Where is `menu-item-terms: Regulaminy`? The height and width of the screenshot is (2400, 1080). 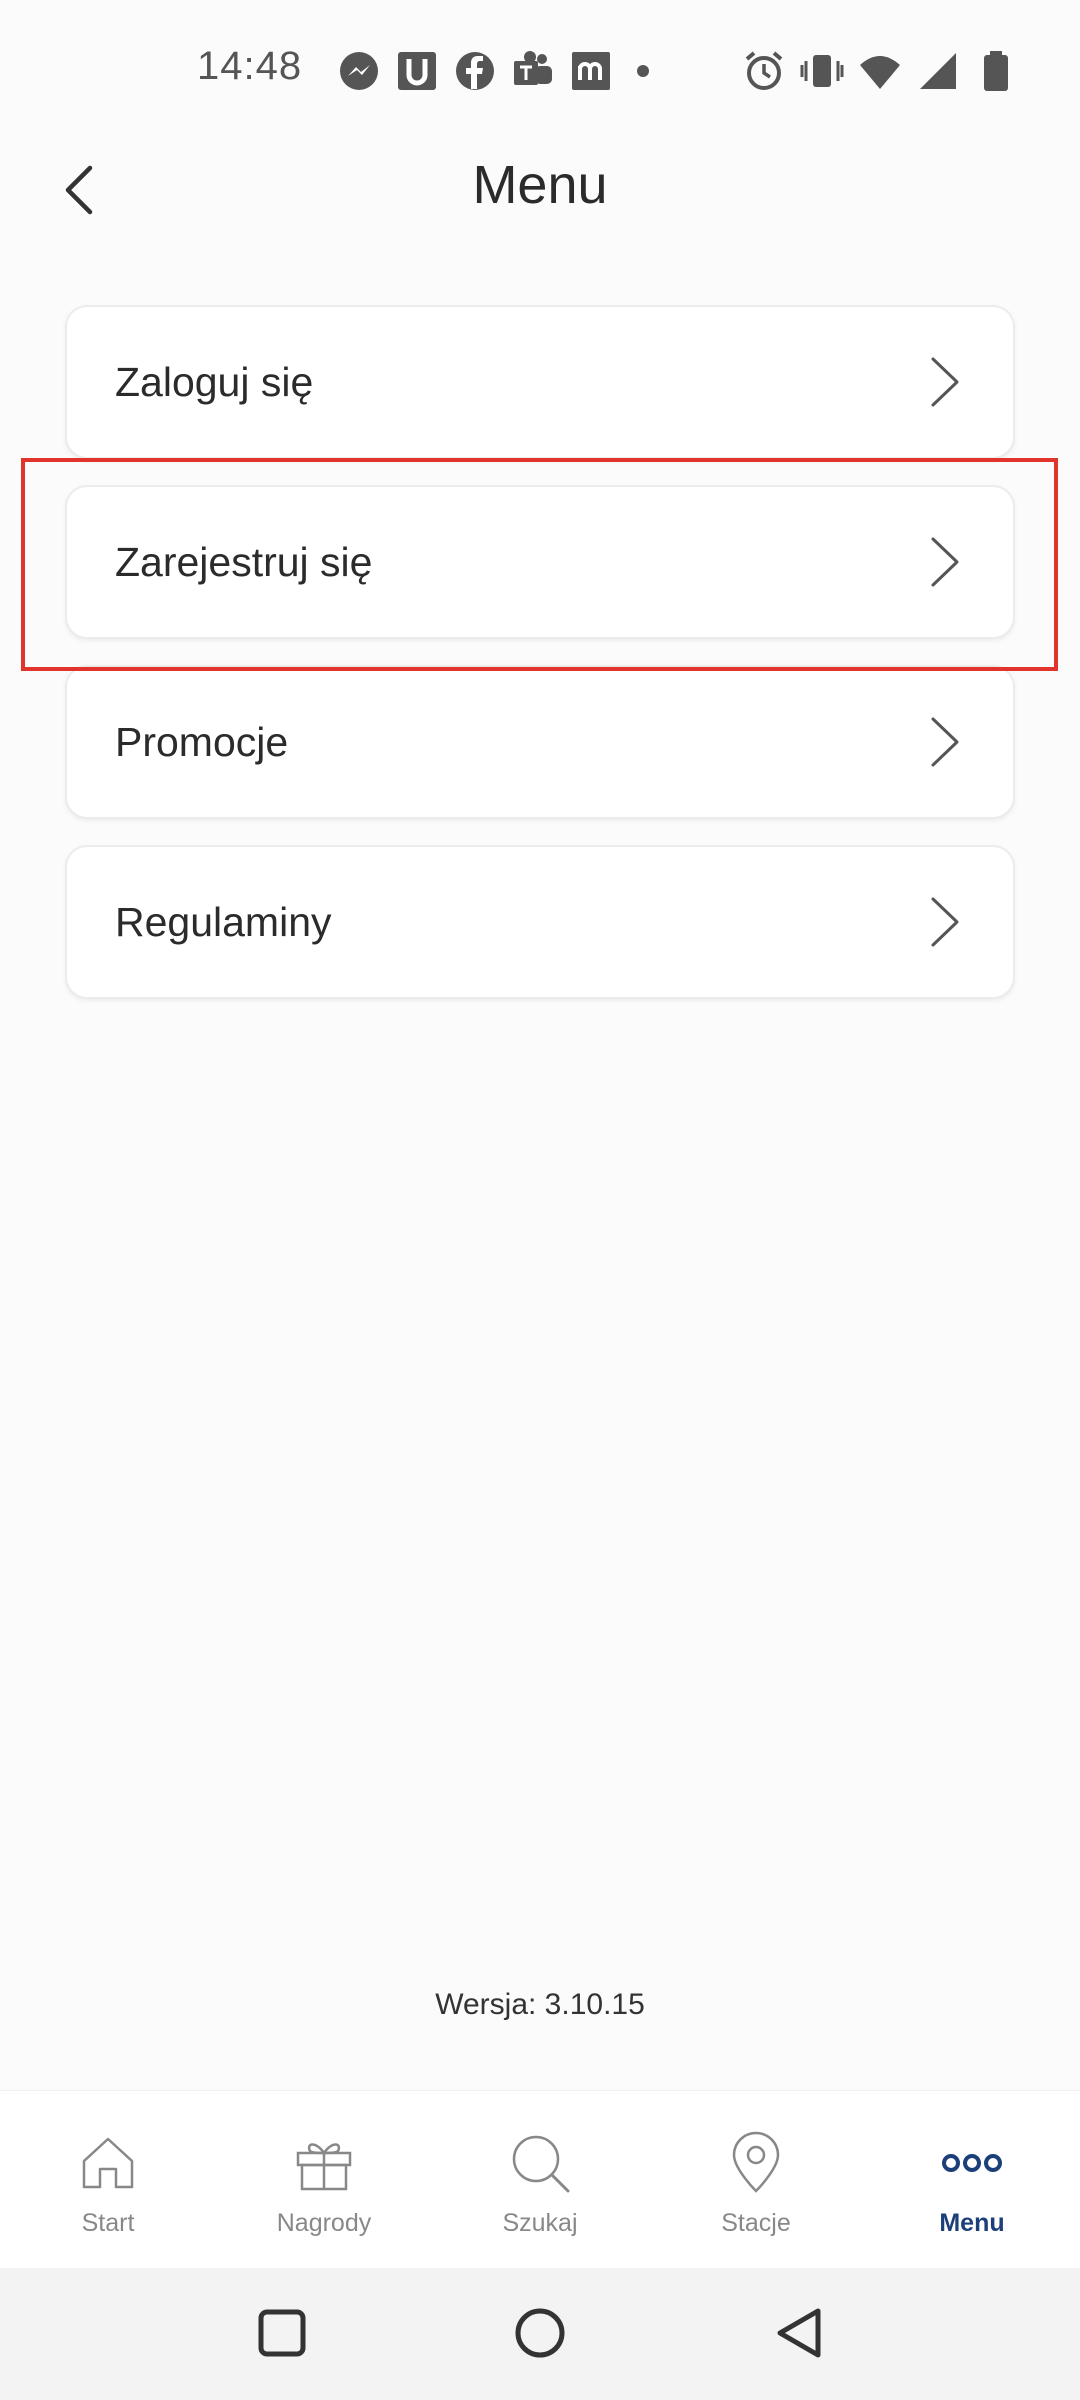 menu-item-terms: Regulaminy is located at coordinates (540, 922).